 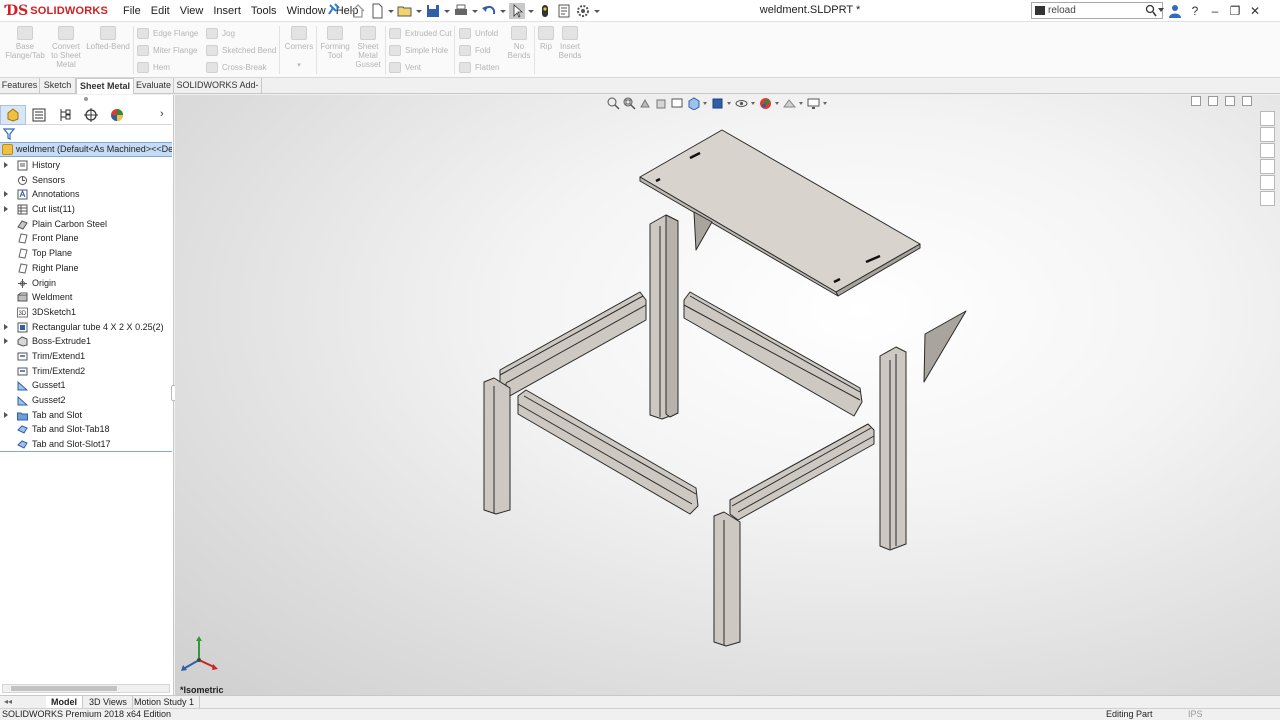 What do you see at coordinates (86, 400) in the screenshot?
I see `tree-item: Gusset2` at bounding box center [86, 400].